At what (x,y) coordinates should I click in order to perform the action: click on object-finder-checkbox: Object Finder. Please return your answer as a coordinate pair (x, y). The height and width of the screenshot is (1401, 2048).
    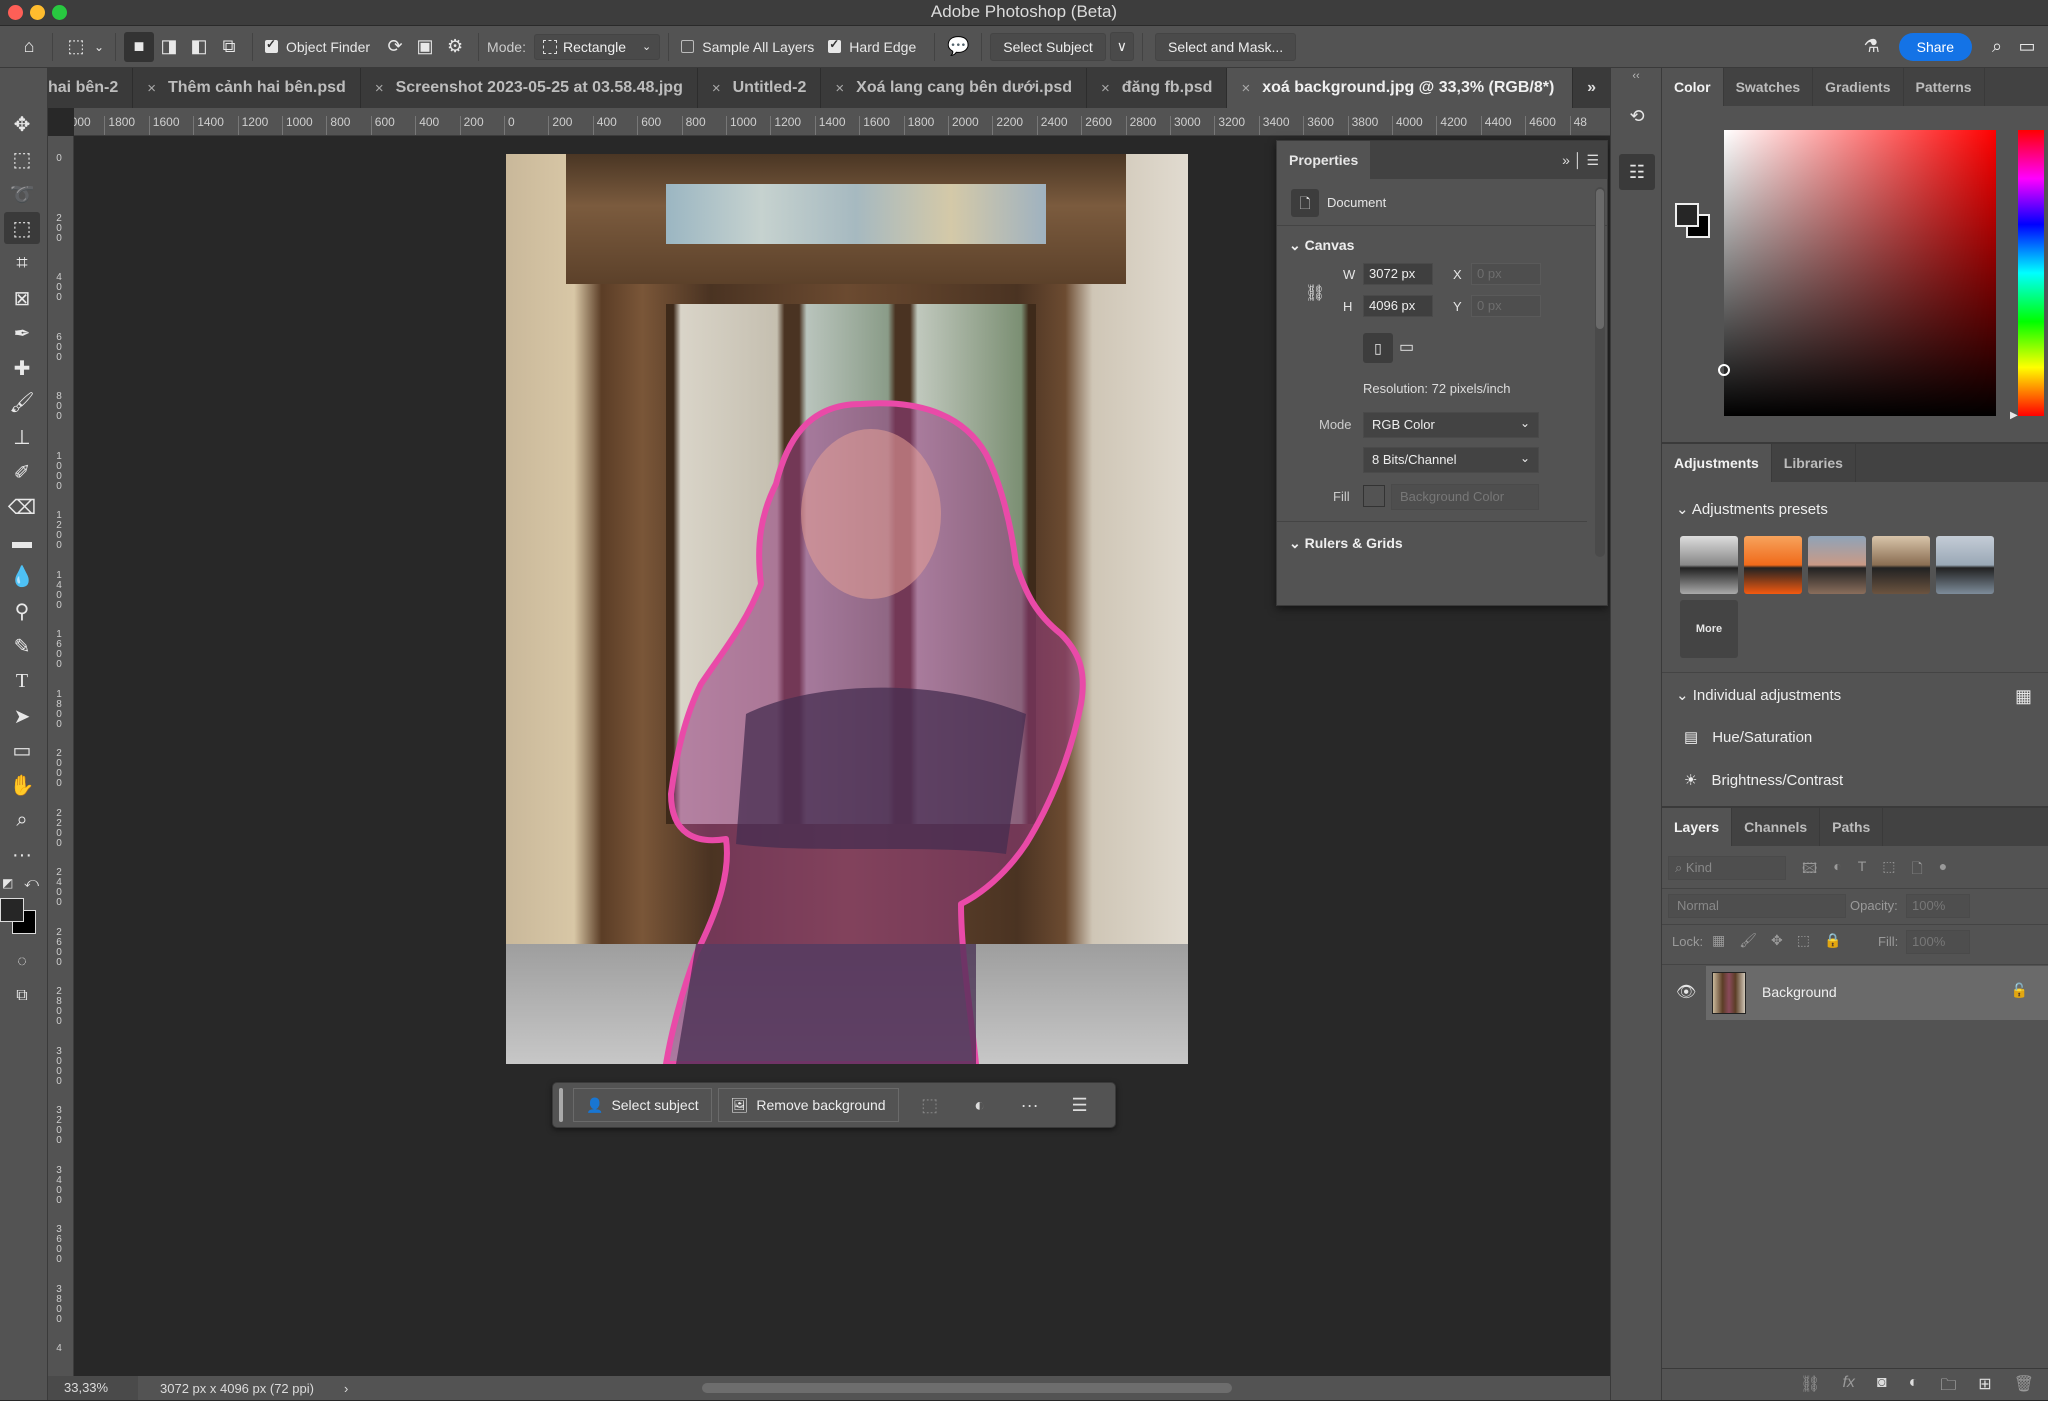
    Looking at the image, I should click on (317, 46).